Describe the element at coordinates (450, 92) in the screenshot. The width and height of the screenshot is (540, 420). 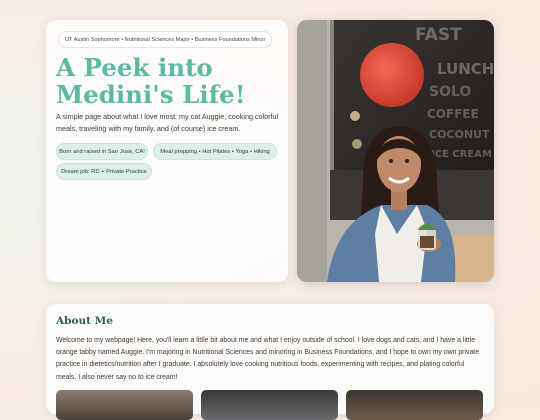
I see `svg-text: SOLO` at that location.